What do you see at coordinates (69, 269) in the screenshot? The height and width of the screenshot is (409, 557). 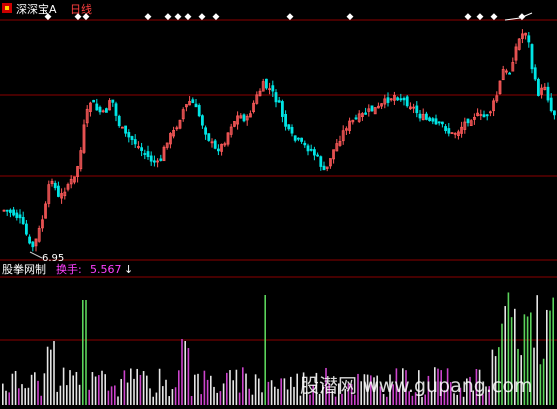 I see `indicator-label: 换手:` at bounding box center [69, 269].